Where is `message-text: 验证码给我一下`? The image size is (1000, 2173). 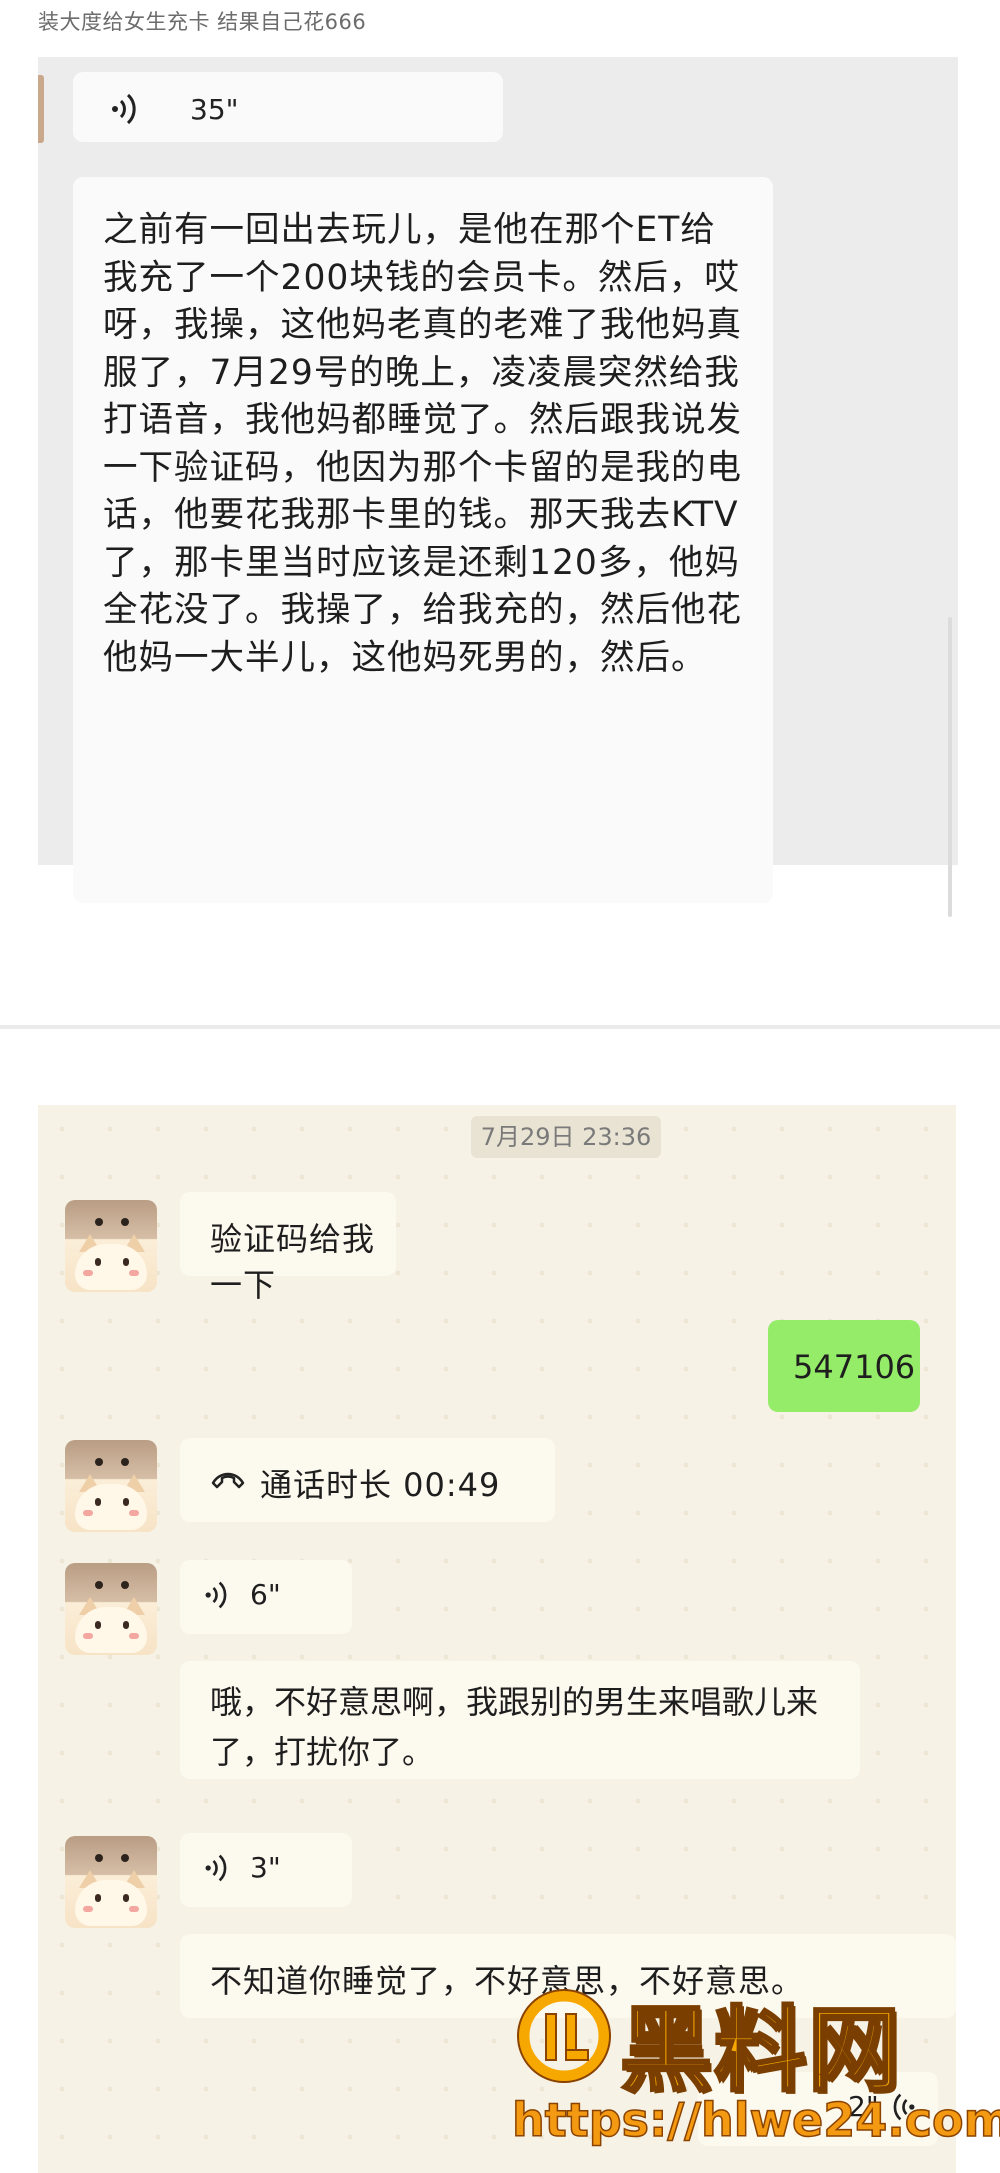 message-text: 验证码给我一下 is located at coordinates (293, 1262).